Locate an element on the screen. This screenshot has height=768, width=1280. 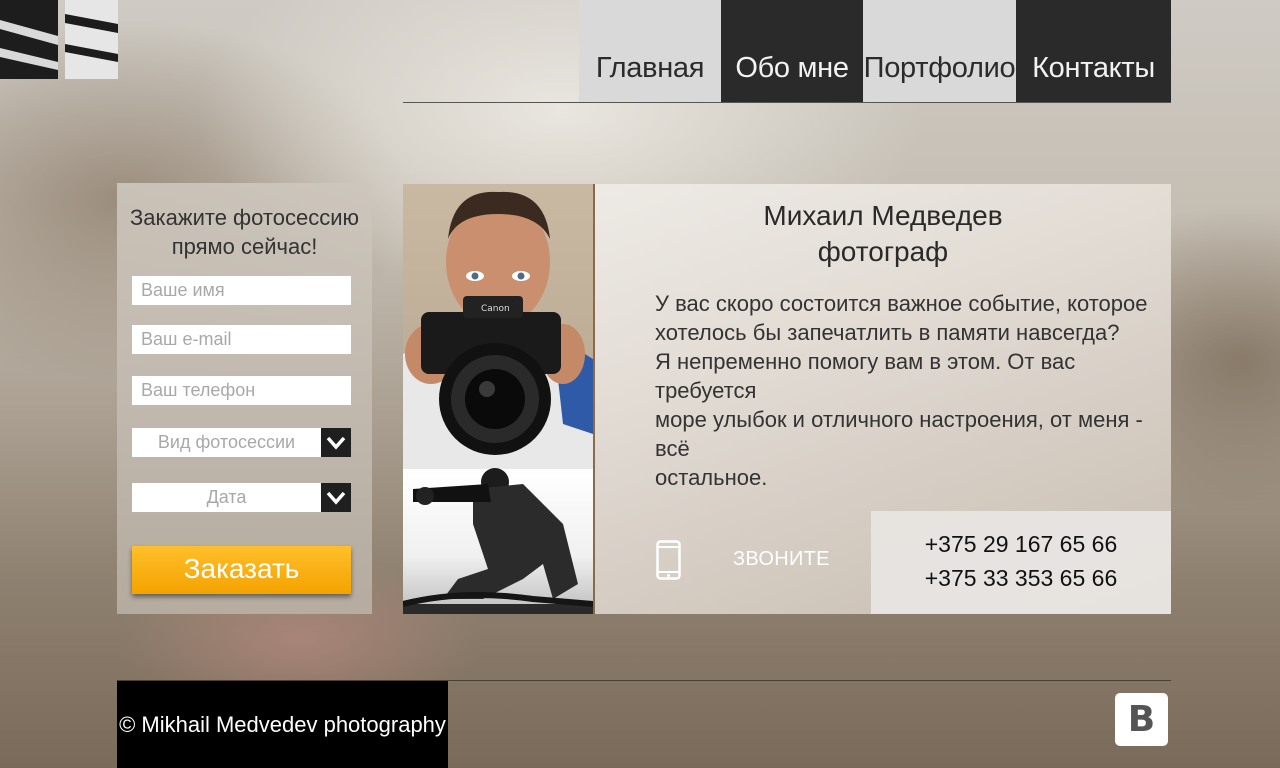
main-nav: Главная Обо мне Портфолио Контакты is located at coordinates (875, 51).